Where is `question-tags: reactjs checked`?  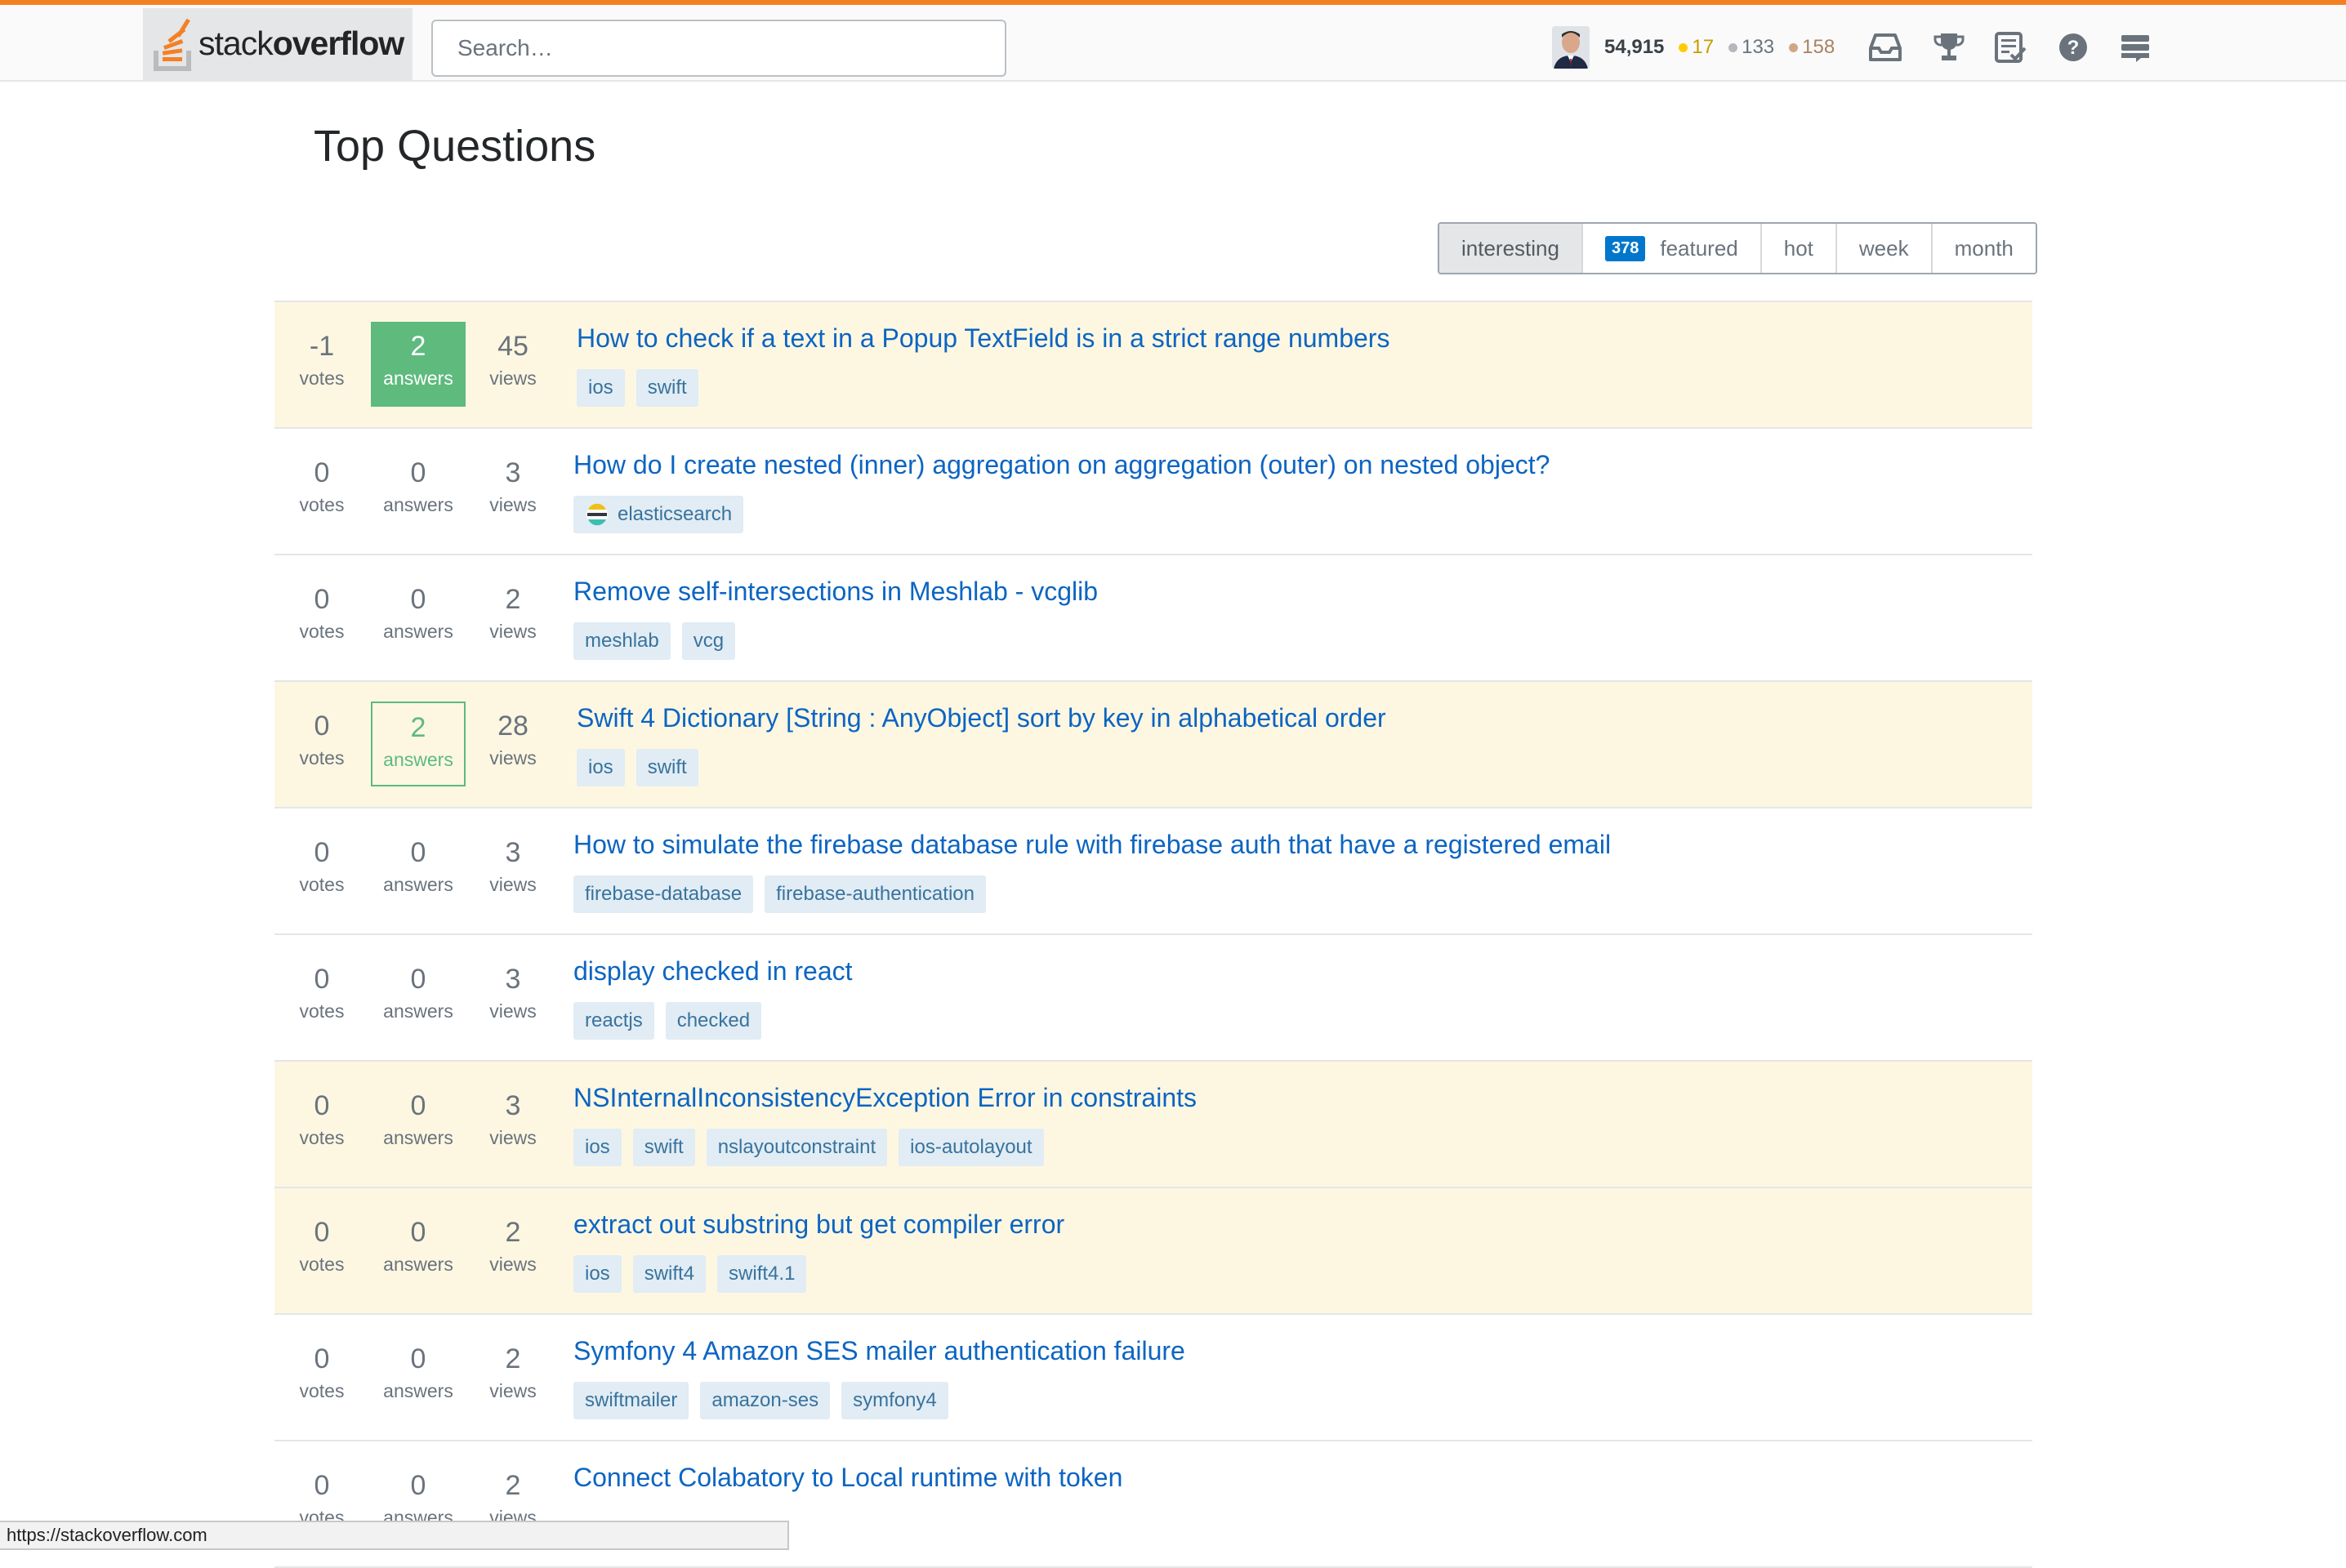
question-tags: reactjs checked is located at coordinates (667, 1021).